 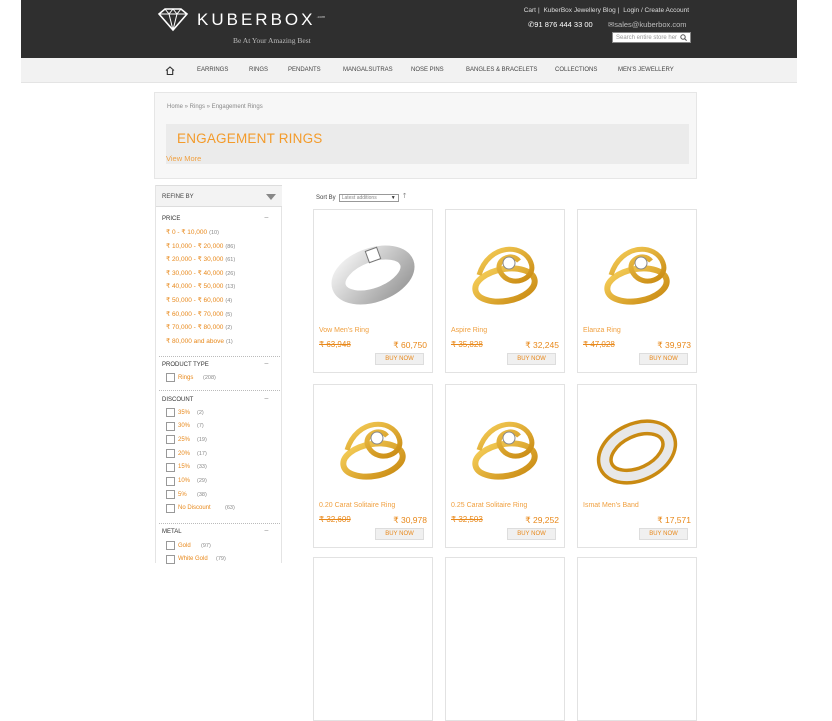 I want to click on filter-checkbox: 35% (2), so click(x=185, y=412).